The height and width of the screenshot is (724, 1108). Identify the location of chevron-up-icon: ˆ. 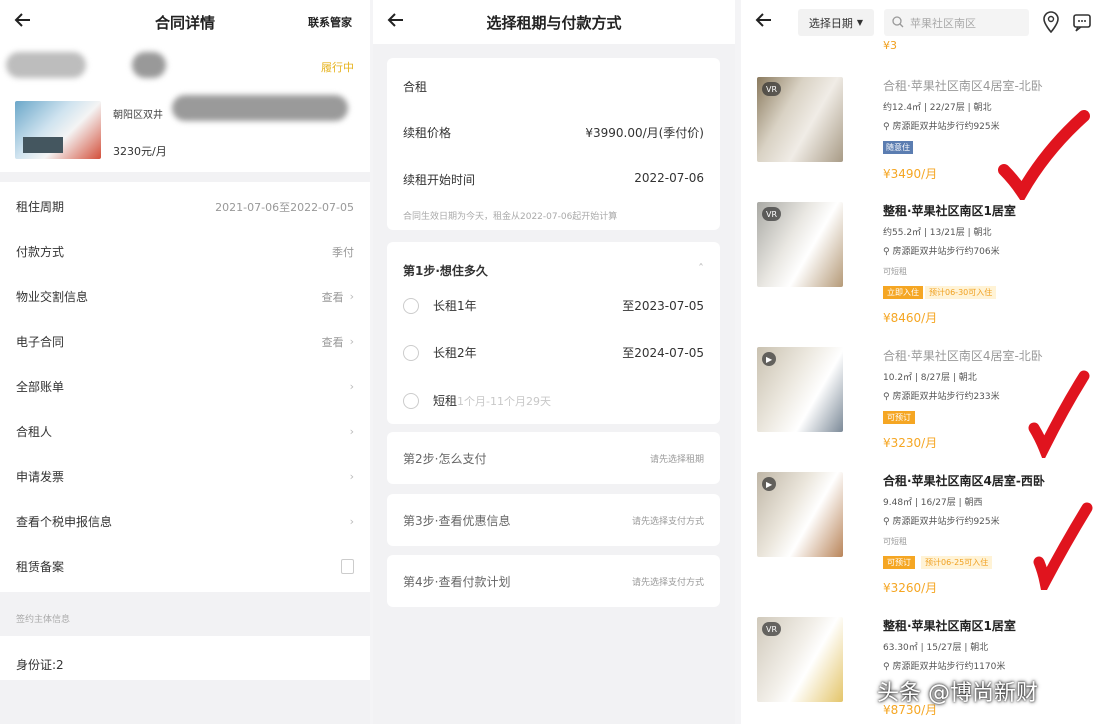
(701, 270).